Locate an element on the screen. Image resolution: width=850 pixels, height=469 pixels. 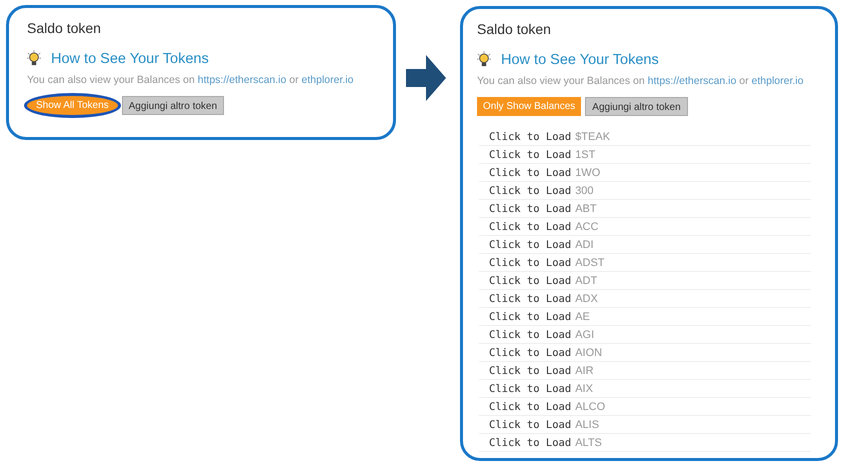
token-symbol: ALTS is located at coordinates (588, 442).